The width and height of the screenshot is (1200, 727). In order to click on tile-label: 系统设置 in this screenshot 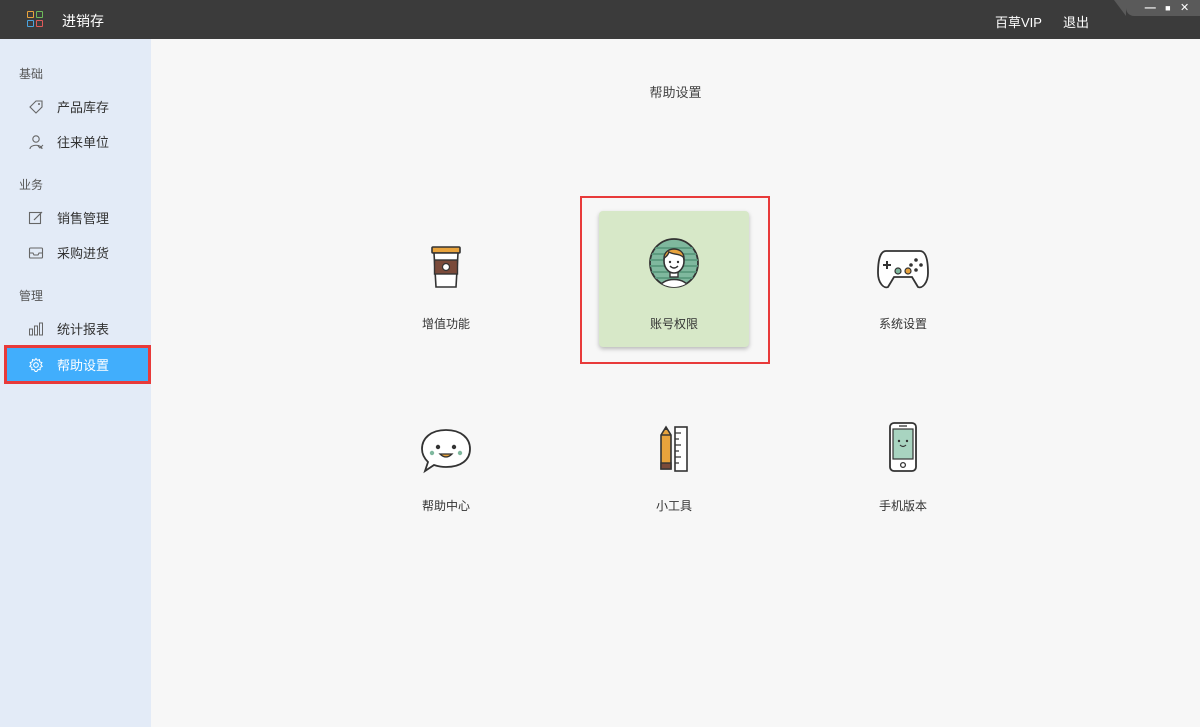, I will do `click(902, 324)`.